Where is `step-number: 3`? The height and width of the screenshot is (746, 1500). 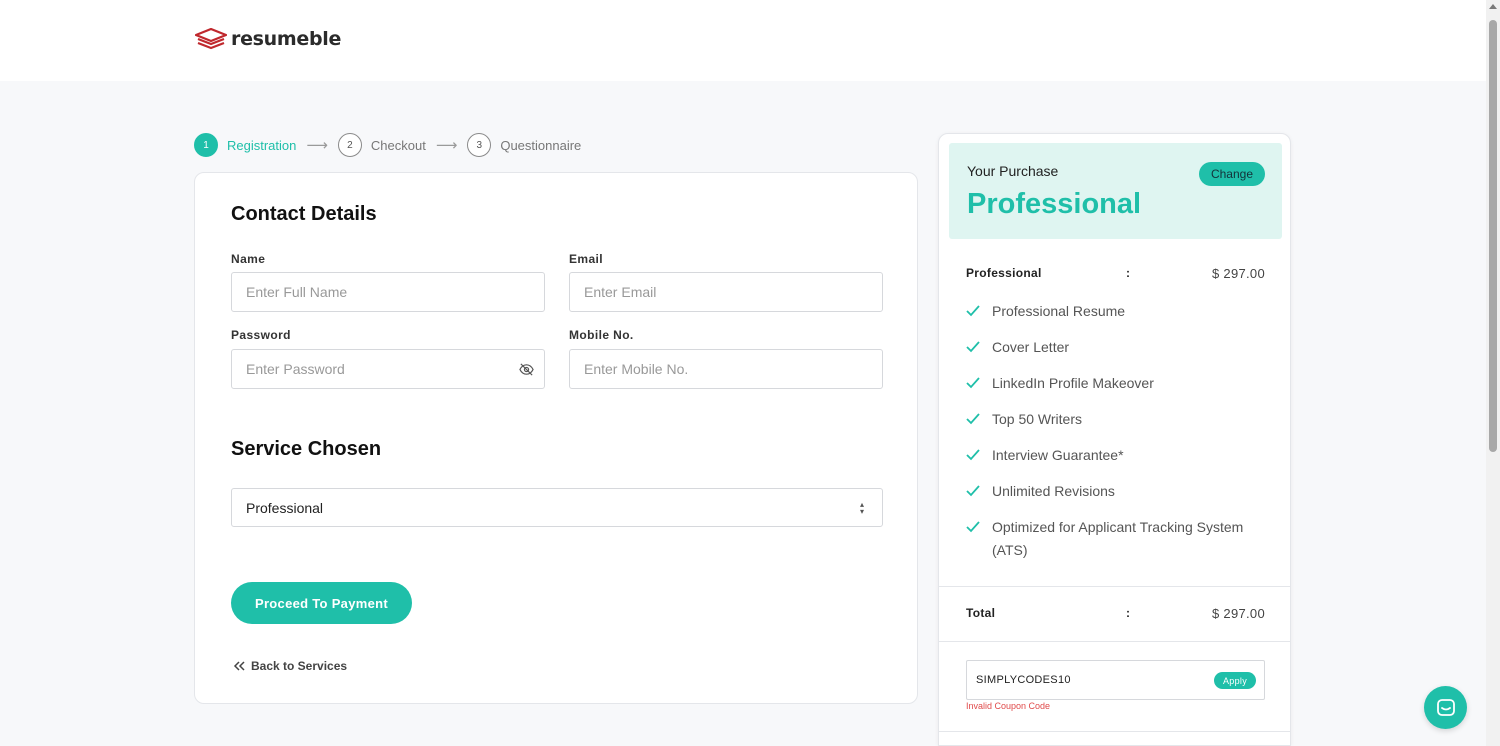
step-number: 3 is located at coordinates (479, 145).